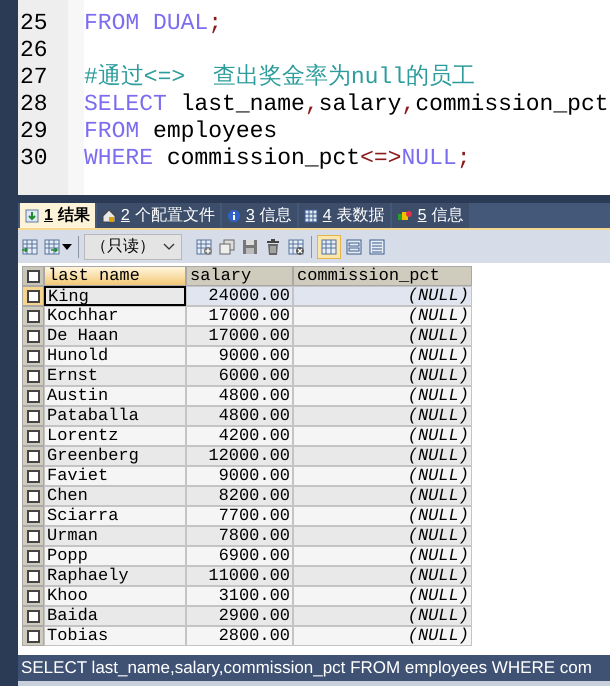 The height and width of the screenshot is (686, 610). I want to click on delete-grid-icon, so click(296, 246).